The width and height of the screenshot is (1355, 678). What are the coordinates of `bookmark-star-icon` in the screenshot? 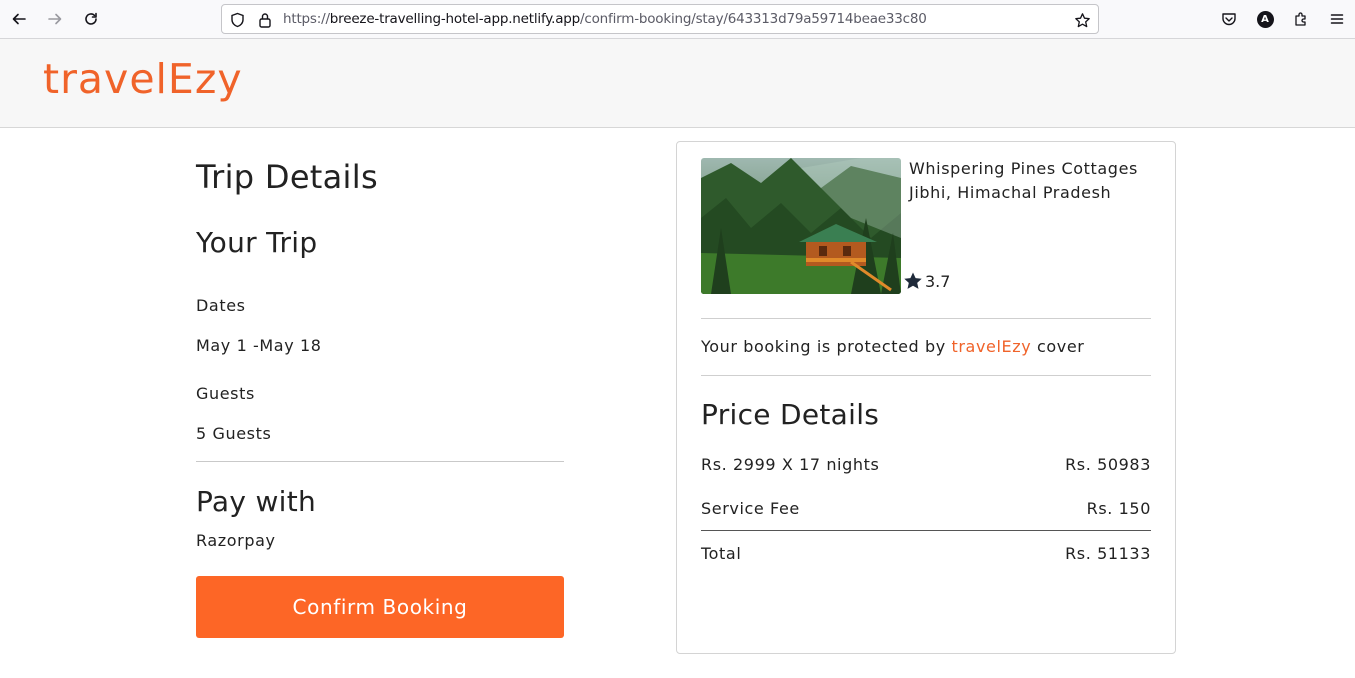 It's located at (1082, 20).